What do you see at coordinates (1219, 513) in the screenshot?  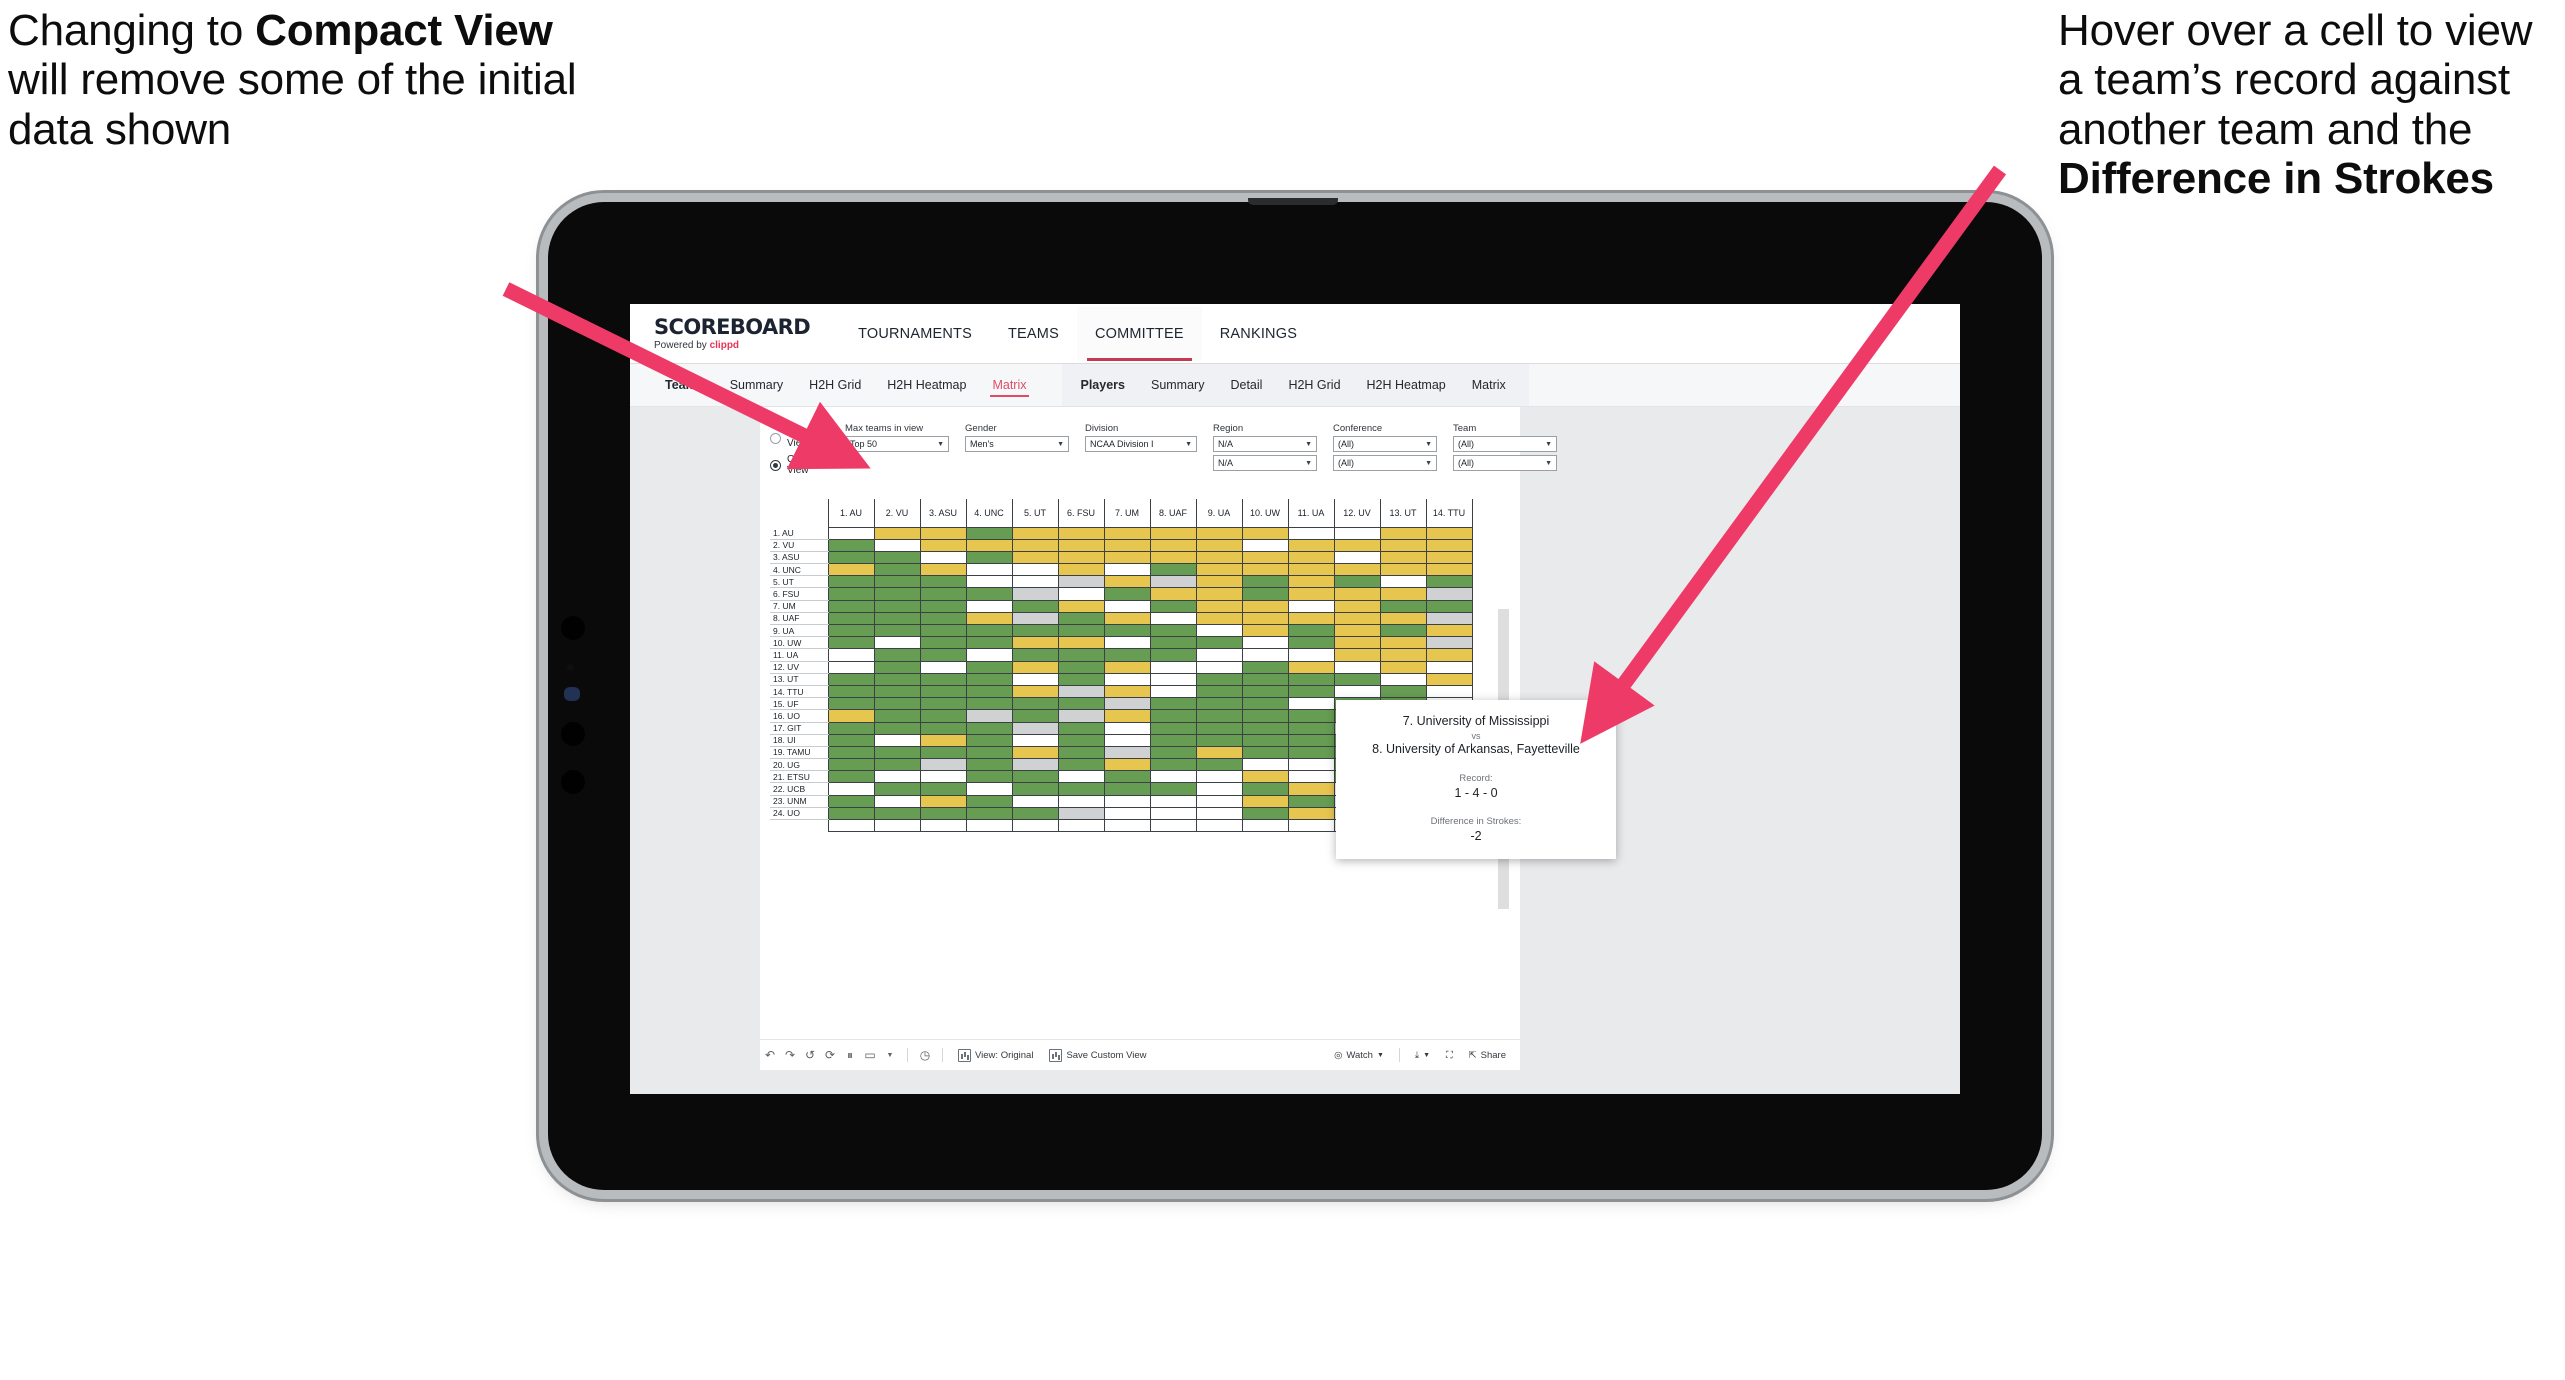 I see `matrix-col-header: 9. UA` at bounding box center [1219, 513].